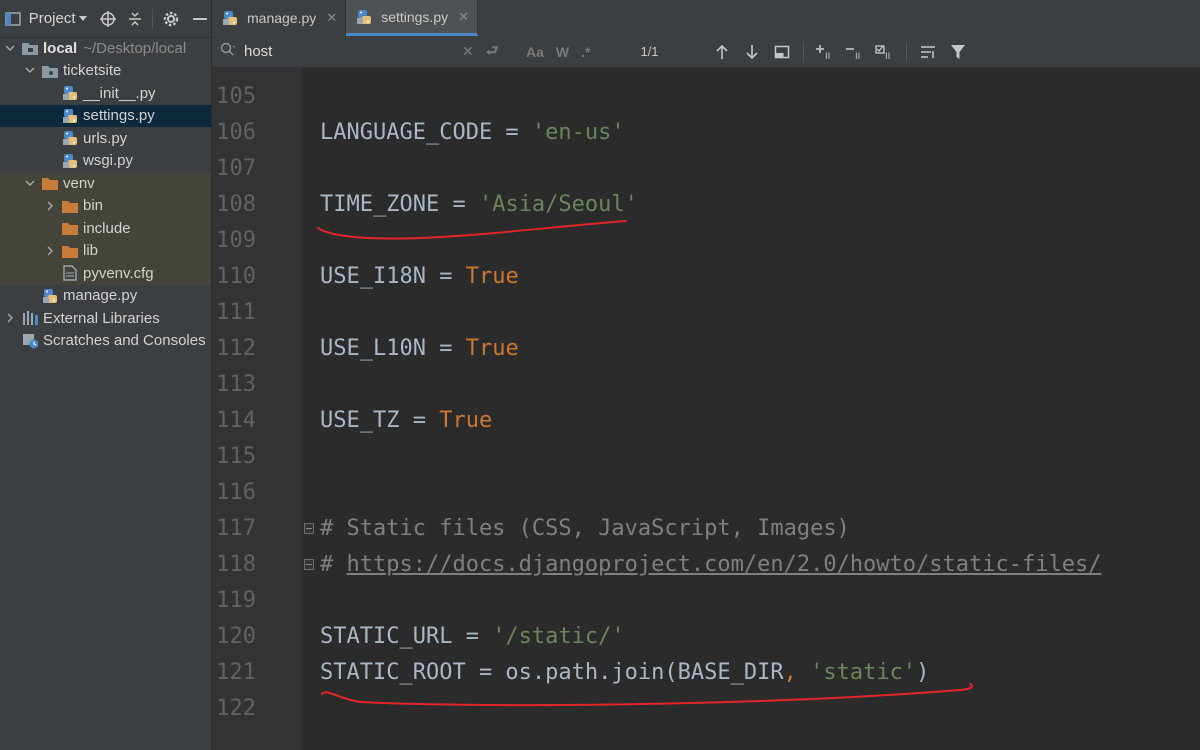 The width and height of the screenshot is (1200, 750). I want to click on code-line: 119, so click(706, 600).